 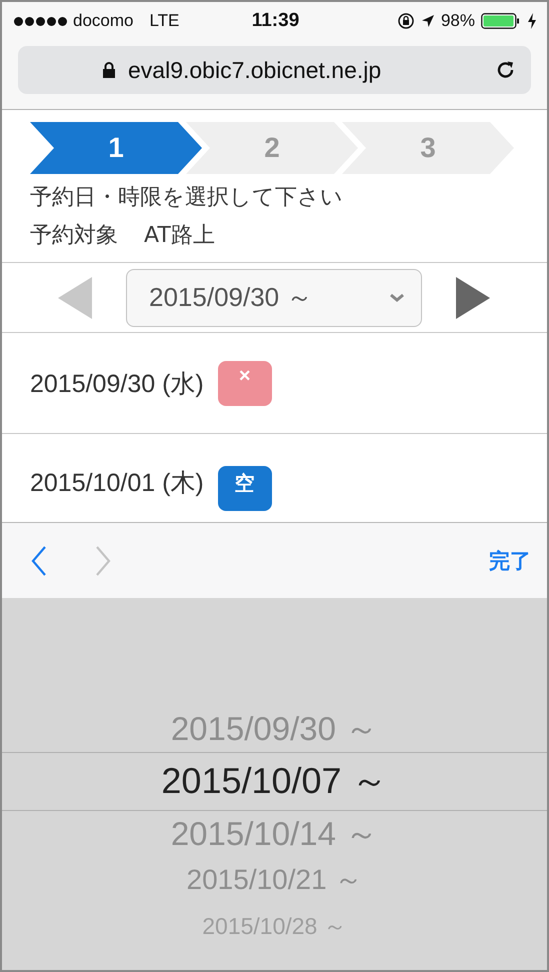 I want to click on network-type: LTE, so click(x=164, y=21).